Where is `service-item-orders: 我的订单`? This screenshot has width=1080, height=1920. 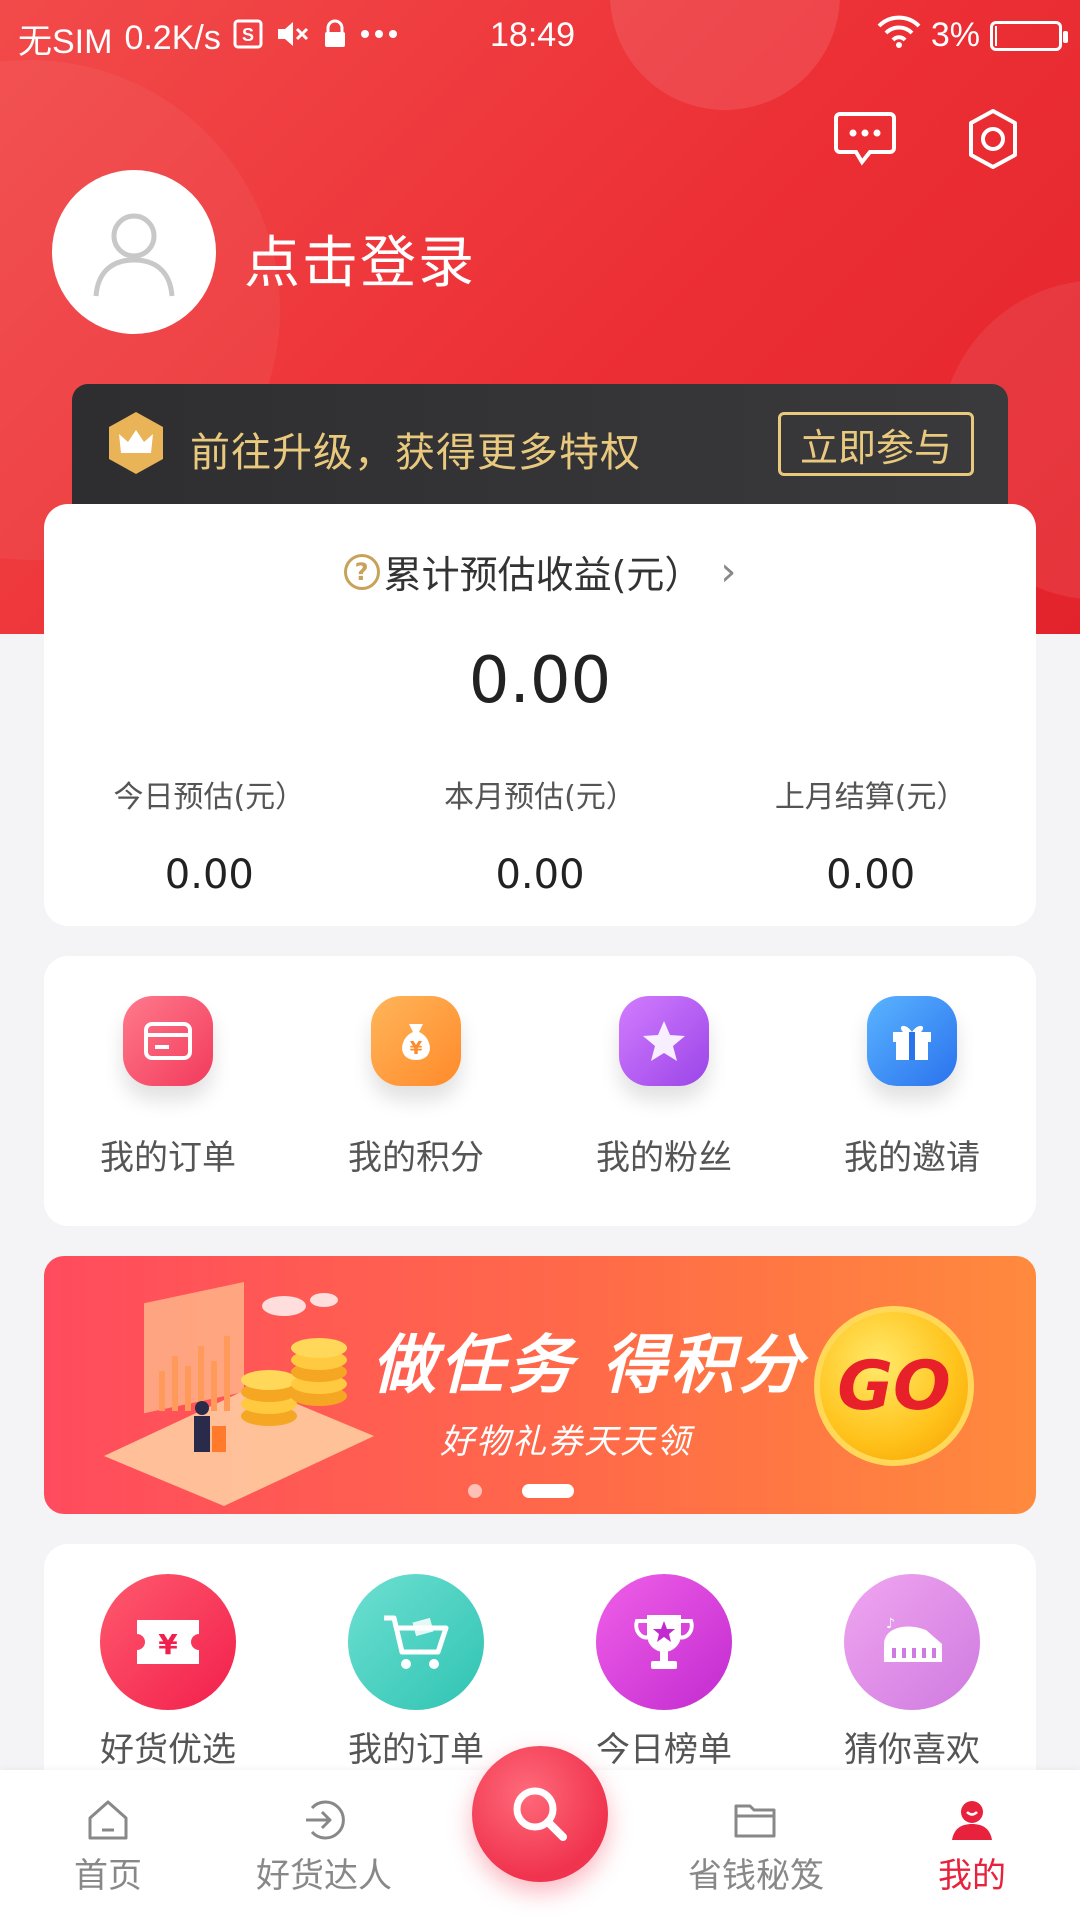 service-item-orders: 我的订单 is located at coordinates (416, 1664).